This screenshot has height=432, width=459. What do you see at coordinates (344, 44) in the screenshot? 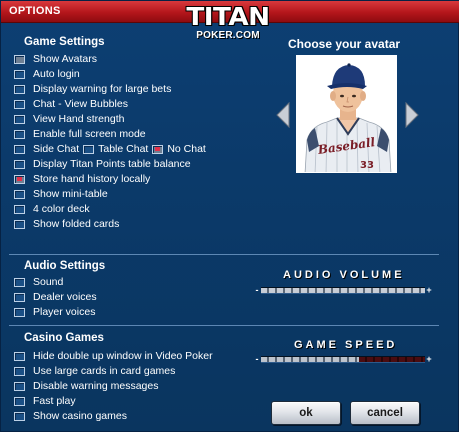
I see `avatar-title: Choose your avatar` at bounding box center [344, 44].